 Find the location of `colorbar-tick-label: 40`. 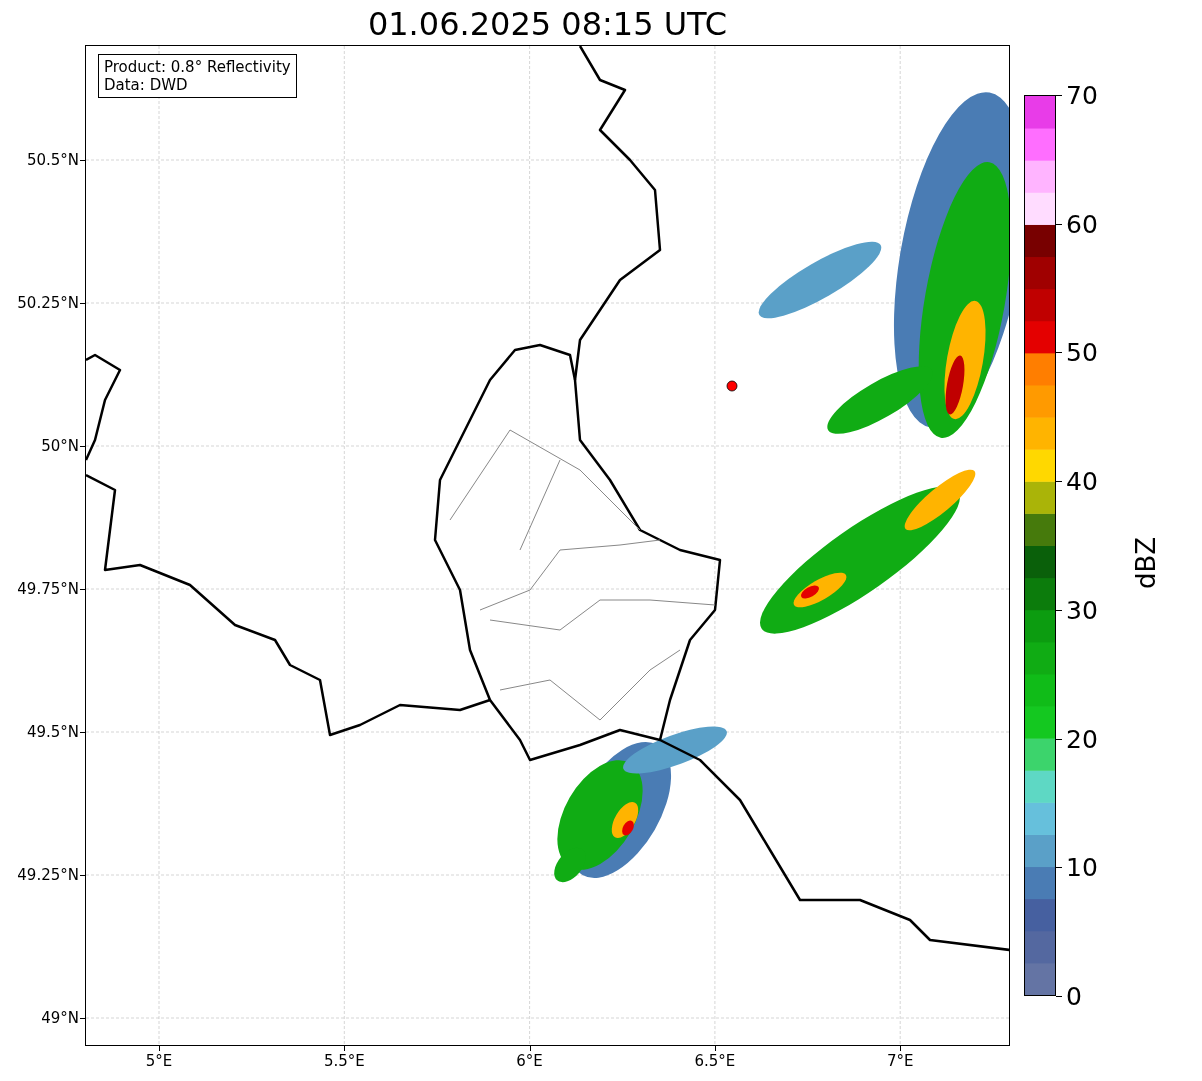

colorbar-tick-label: 40 is located at coordinates (1082, 481).